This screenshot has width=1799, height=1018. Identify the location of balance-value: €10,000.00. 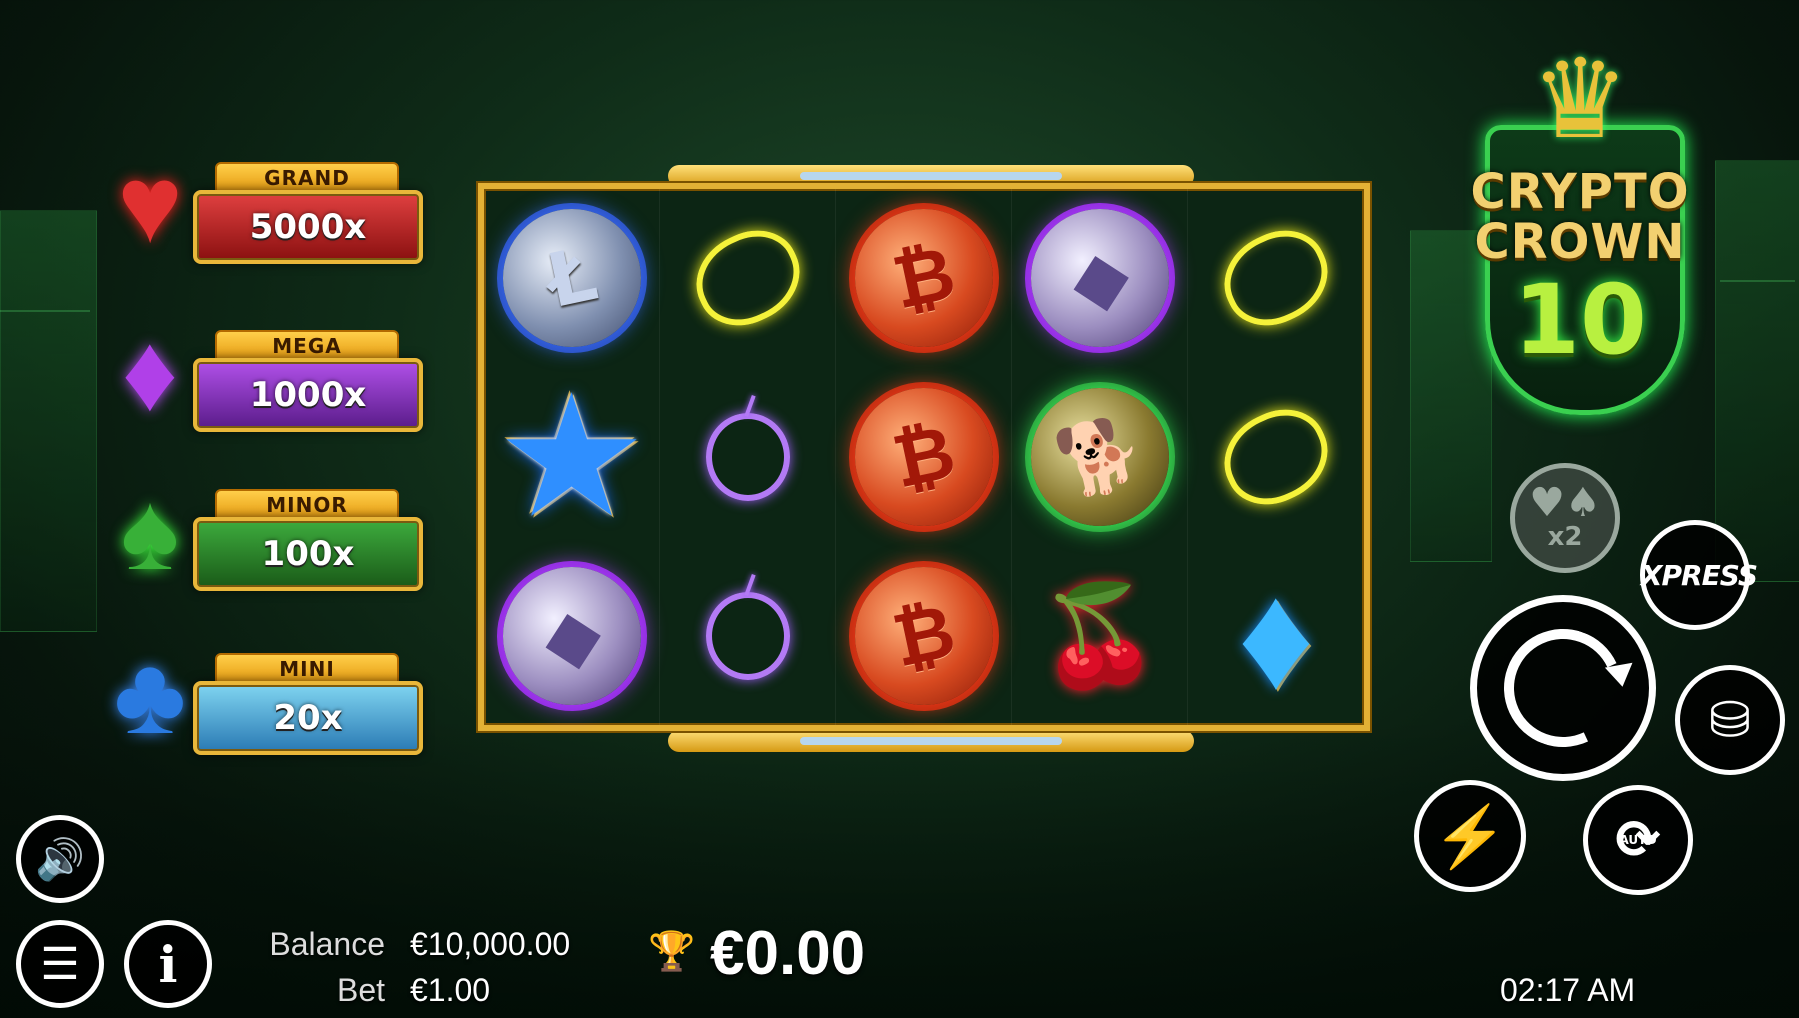
(490, 944).